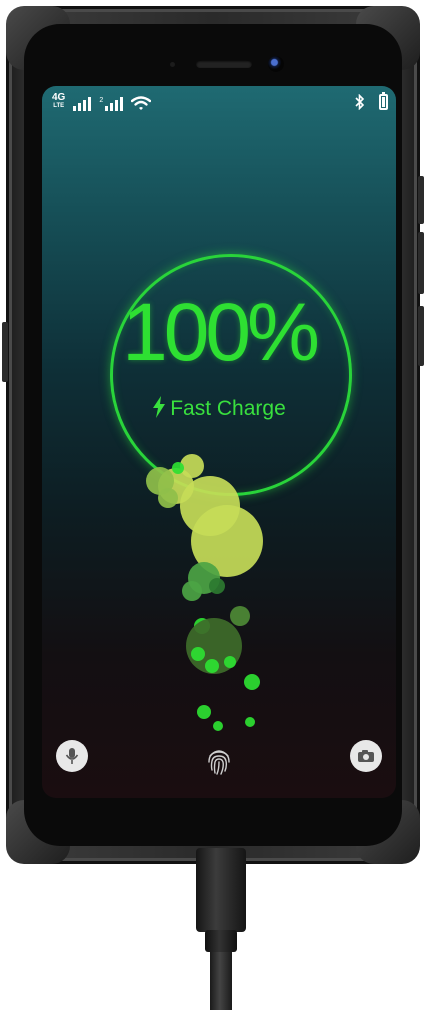 Image resolution: width=426 pixels, height=1010 pixels. Describe the element at coordinates (221, 941) in the screenshot. I see `usb-plug-neck` at that location.